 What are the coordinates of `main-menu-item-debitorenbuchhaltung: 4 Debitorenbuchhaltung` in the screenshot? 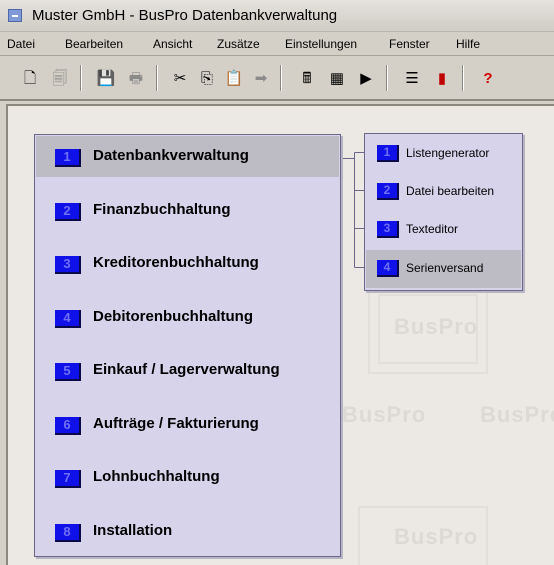 It's located at (187, 317).